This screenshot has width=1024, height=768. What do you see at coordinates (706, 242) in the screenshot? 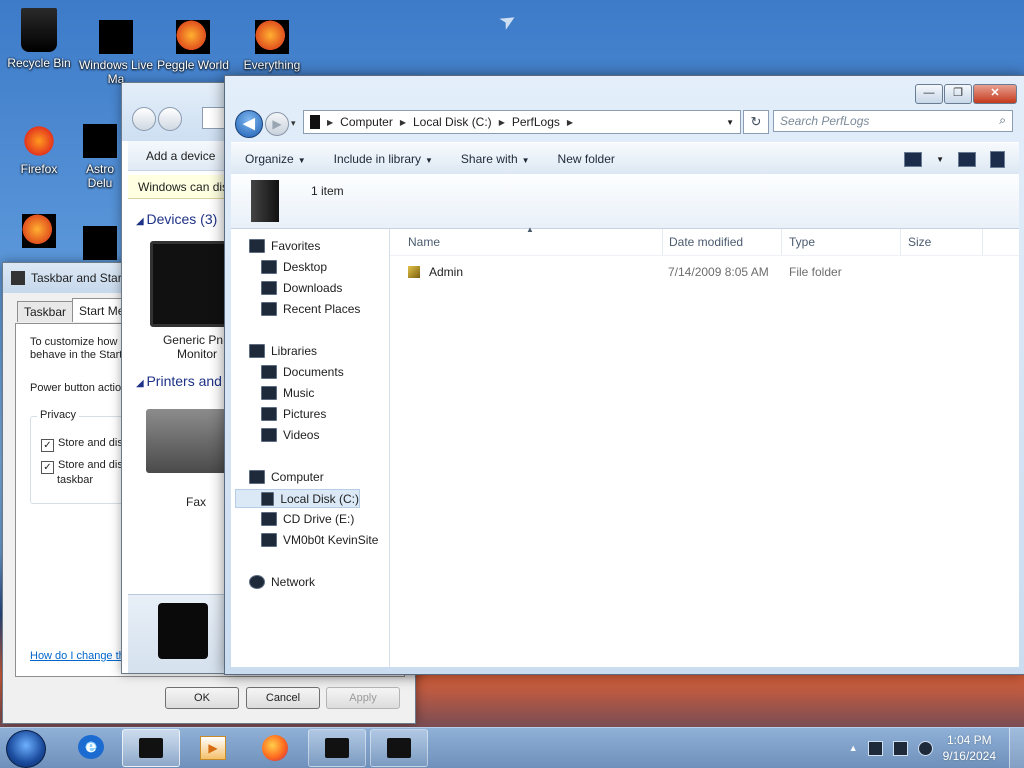
I see `column-date-modified: Date modified` at bounding box center [706, 242].